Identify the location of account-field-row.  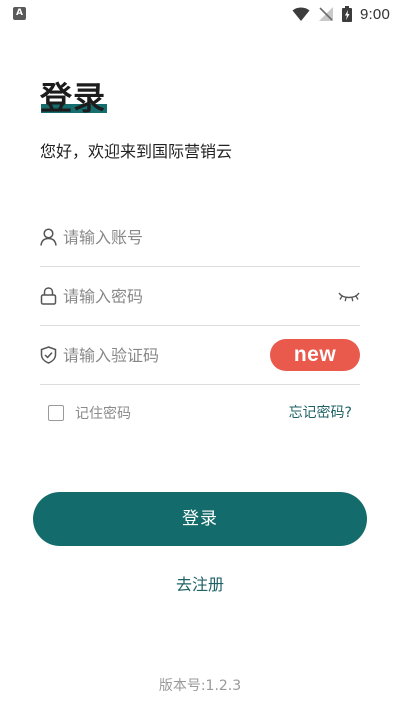
(200, 237).